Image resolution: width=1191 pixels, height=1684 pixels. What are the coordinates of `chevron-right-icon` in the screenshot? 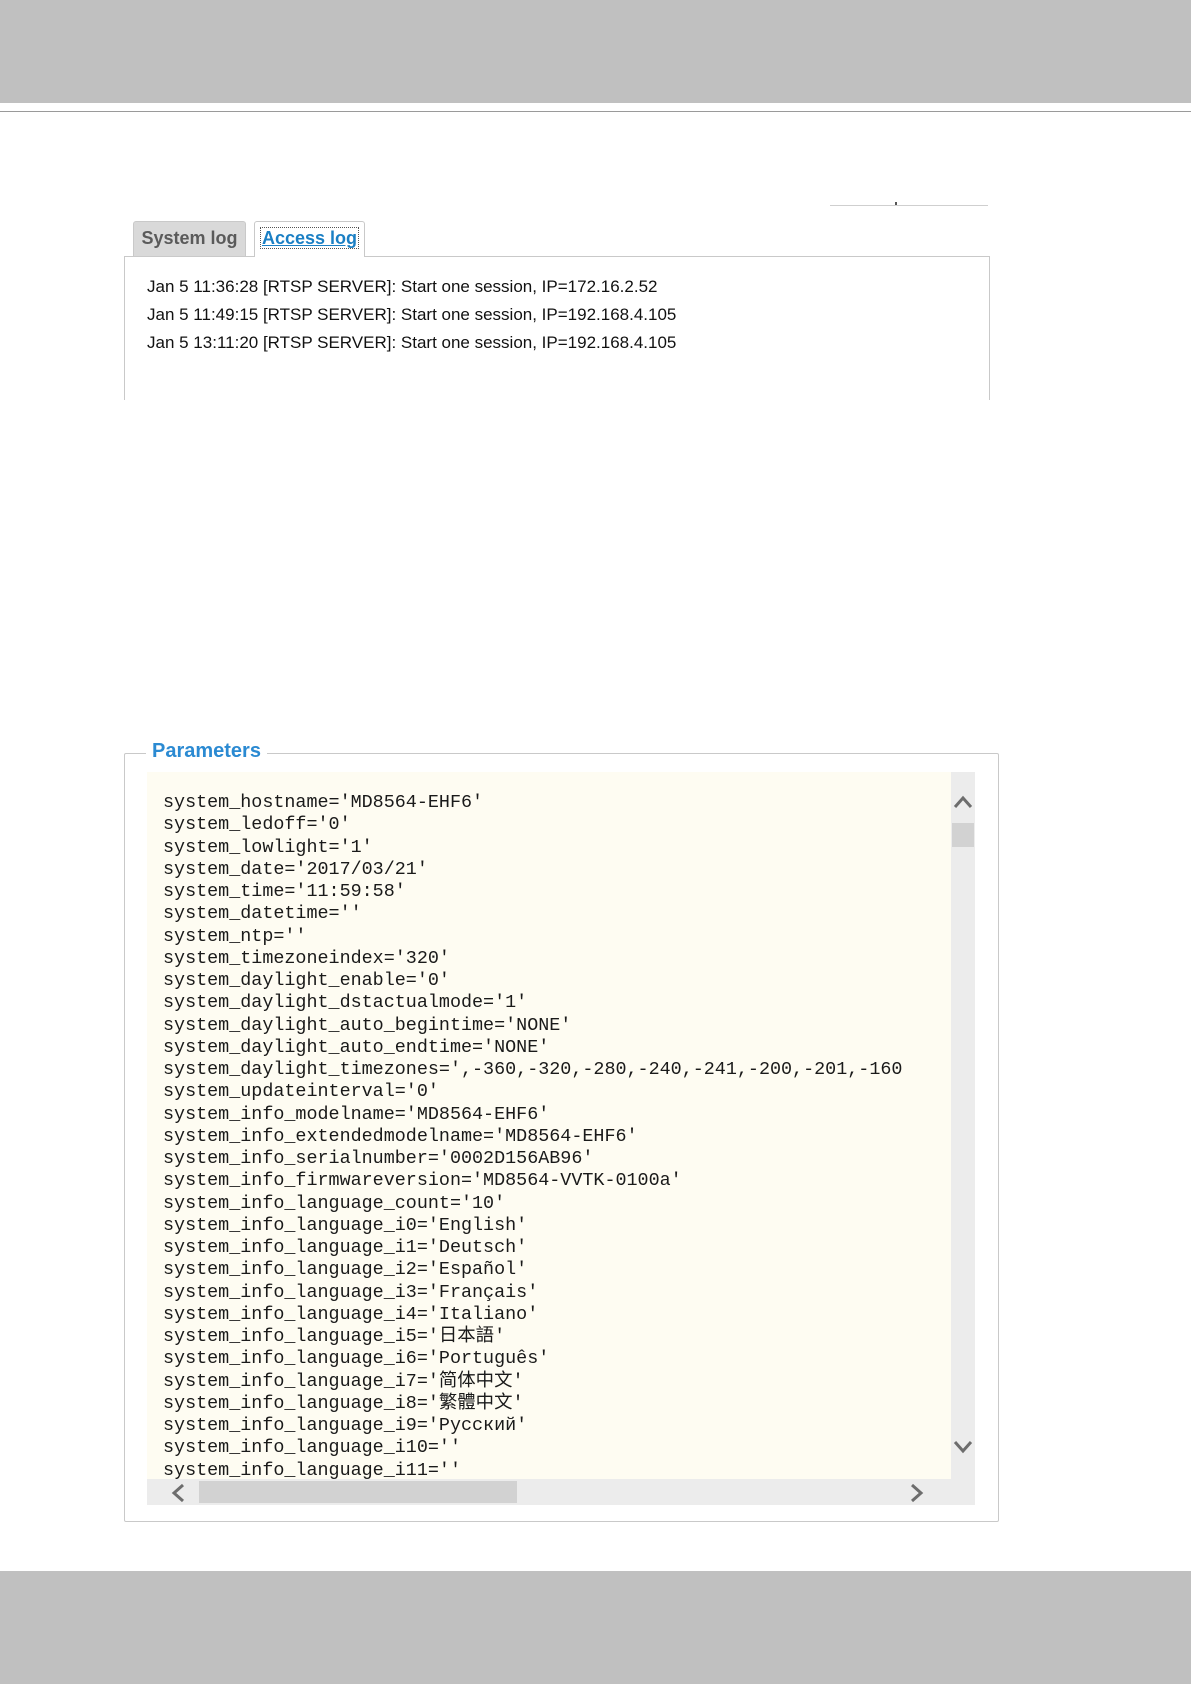 It's located at (917, 1495).